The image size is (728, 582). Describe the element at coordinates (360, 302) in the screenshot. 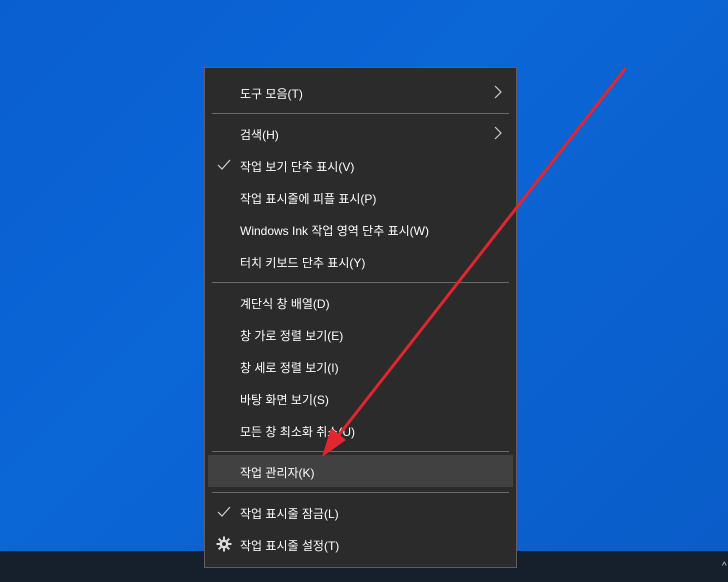

I see `menu-item-cascade-windows: 계단식 창 배열(D)` at that location.